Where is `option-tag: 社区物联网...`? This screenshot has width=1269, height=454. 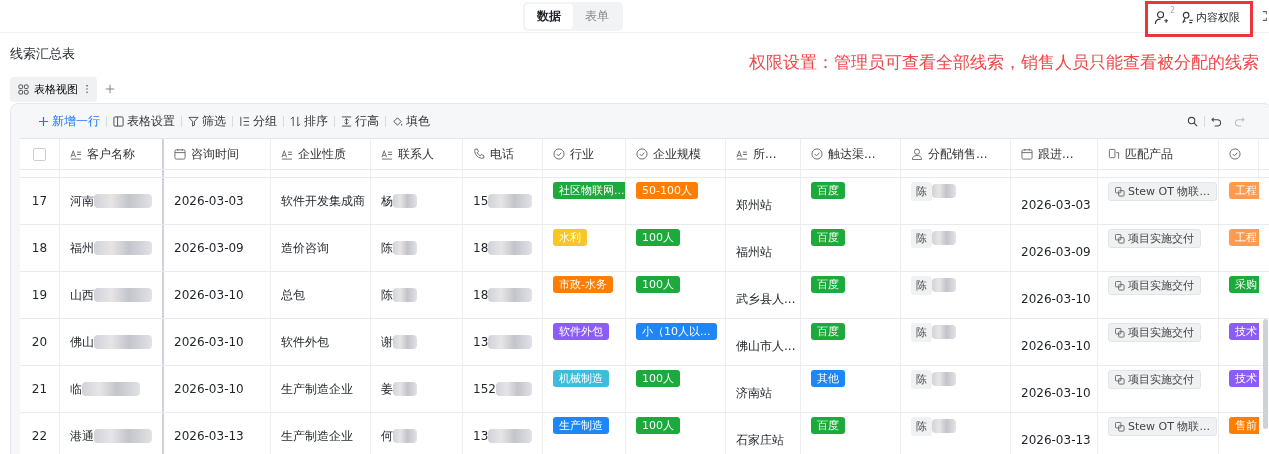 option-tag: 社区物联网... is located at coordinates (589, 190).